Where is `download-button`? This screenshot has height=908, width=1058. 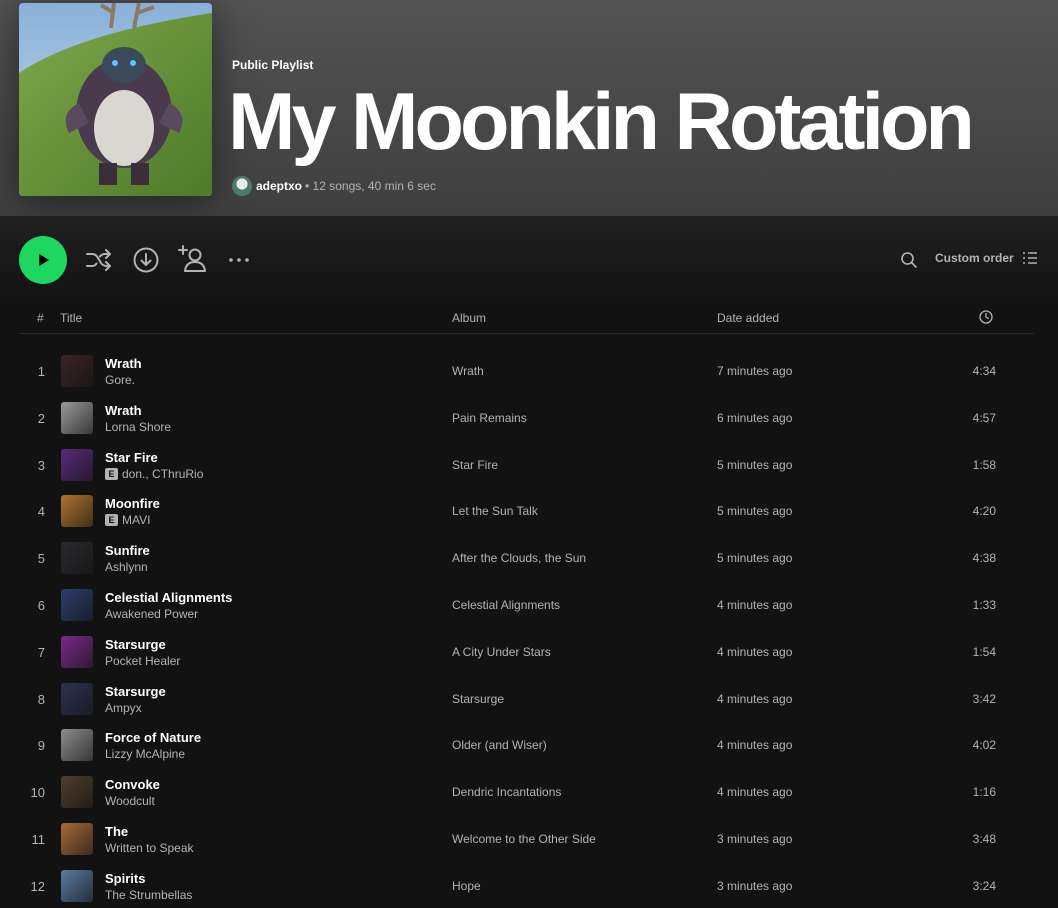
download-button is located at coordinates (146, 260).